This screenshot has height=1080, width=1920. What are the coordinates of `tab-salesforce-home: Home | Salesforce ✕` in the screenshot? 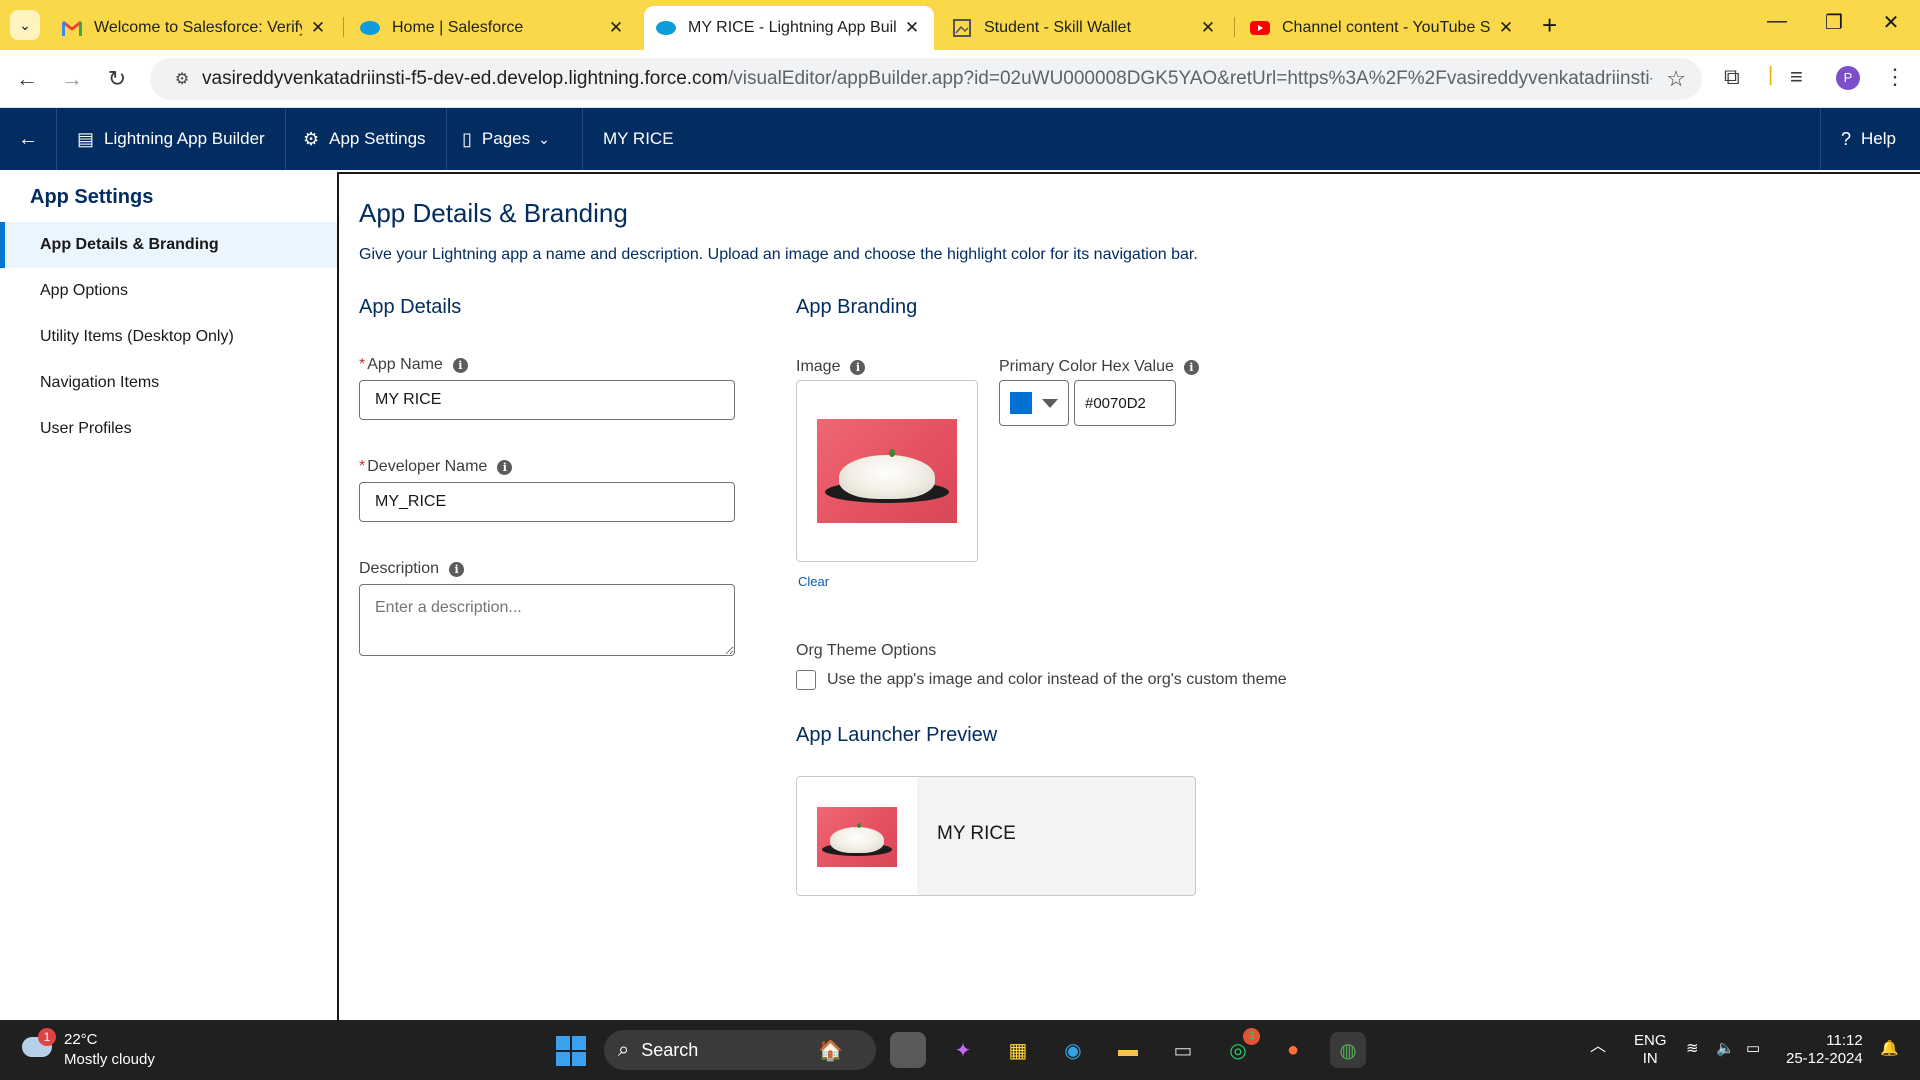 It's located at (493, 28).